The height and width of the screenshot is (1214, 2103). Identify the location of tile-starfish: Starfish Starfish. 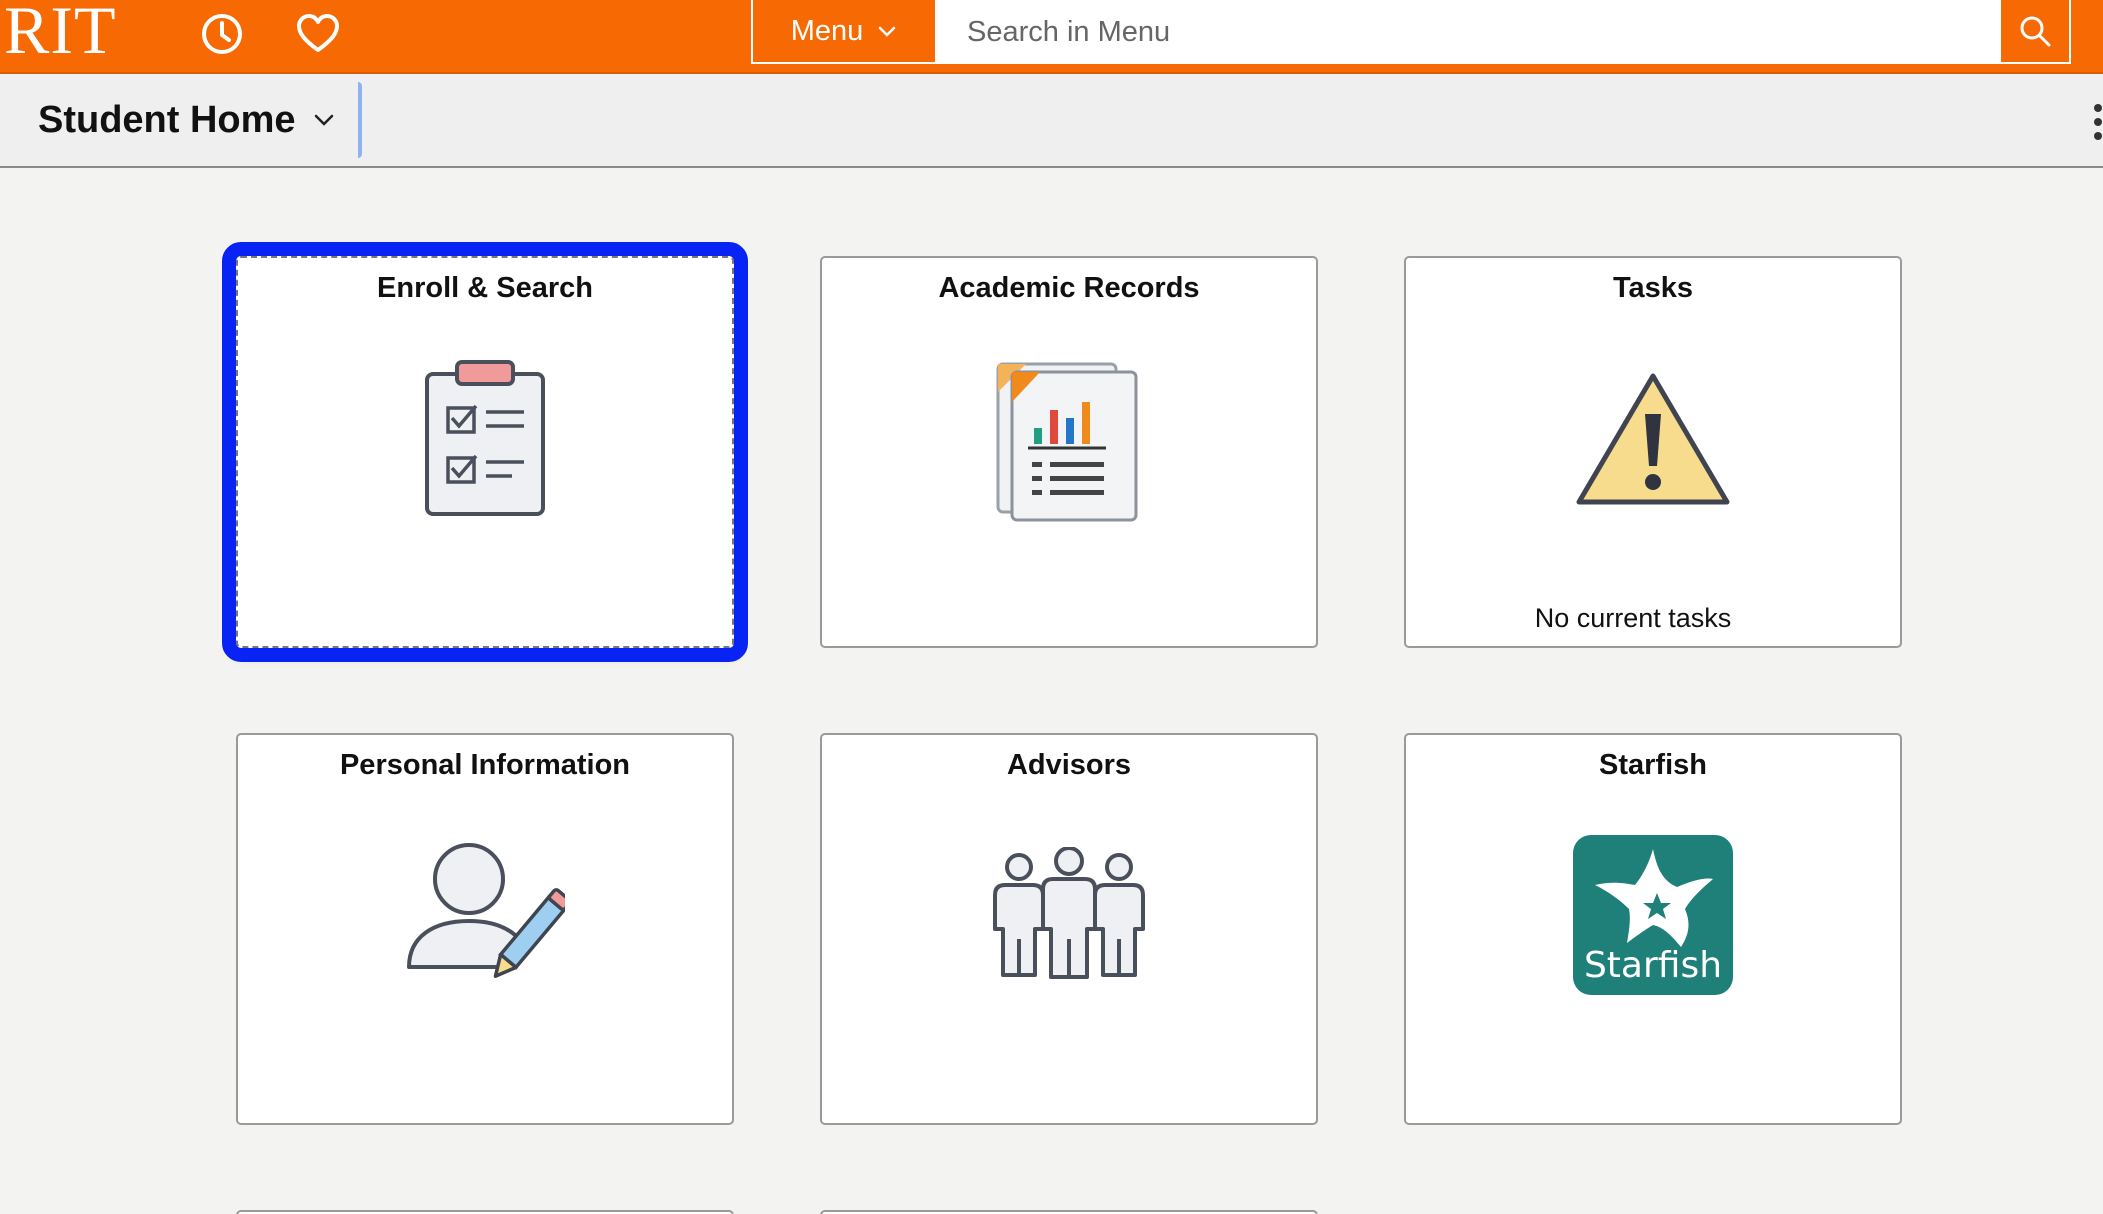
(1653, 929).